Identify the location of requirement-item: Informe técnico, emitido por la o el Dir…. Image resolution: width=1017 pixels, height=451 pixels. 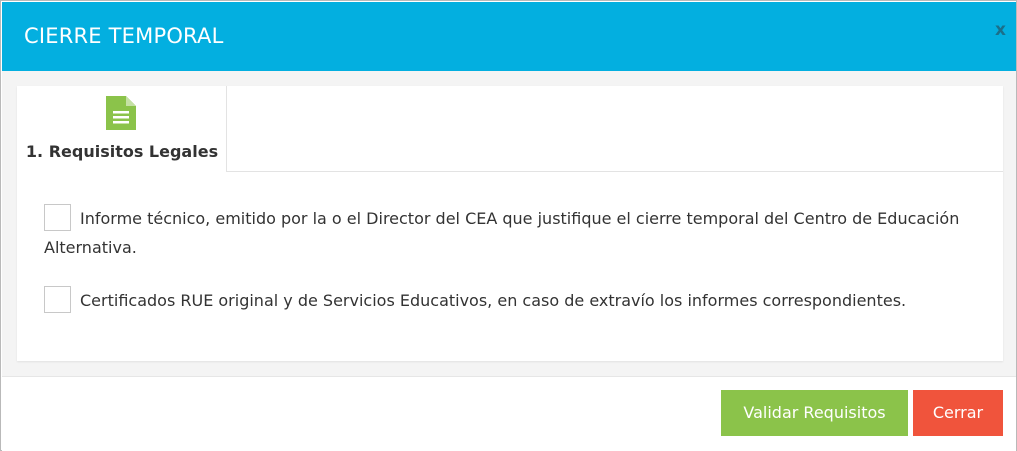
(514, 233).